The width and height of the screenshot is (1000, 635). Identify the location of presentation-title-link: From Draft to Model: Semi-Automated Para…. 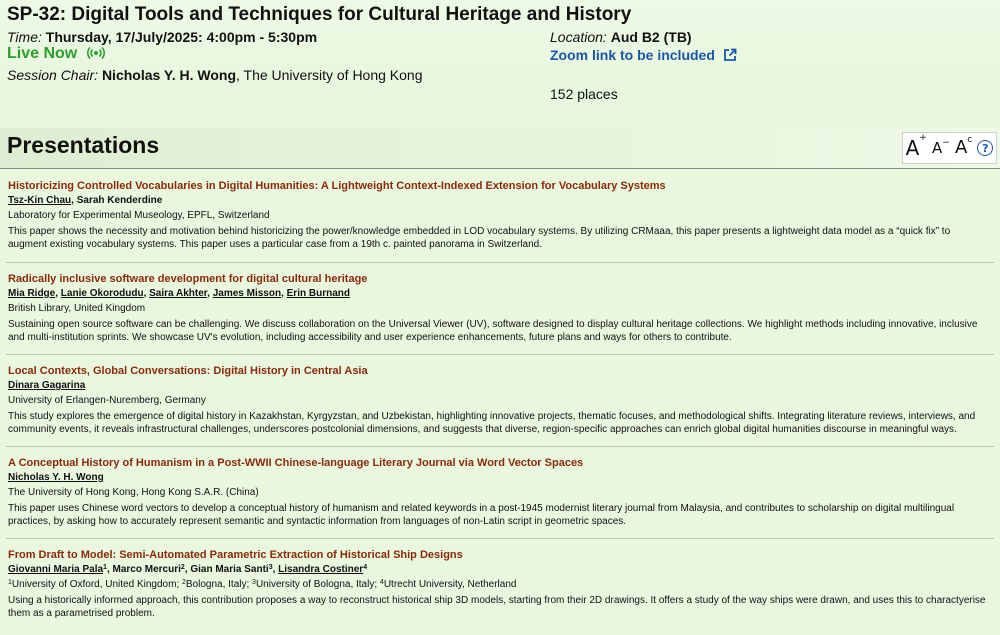
(500, 555).